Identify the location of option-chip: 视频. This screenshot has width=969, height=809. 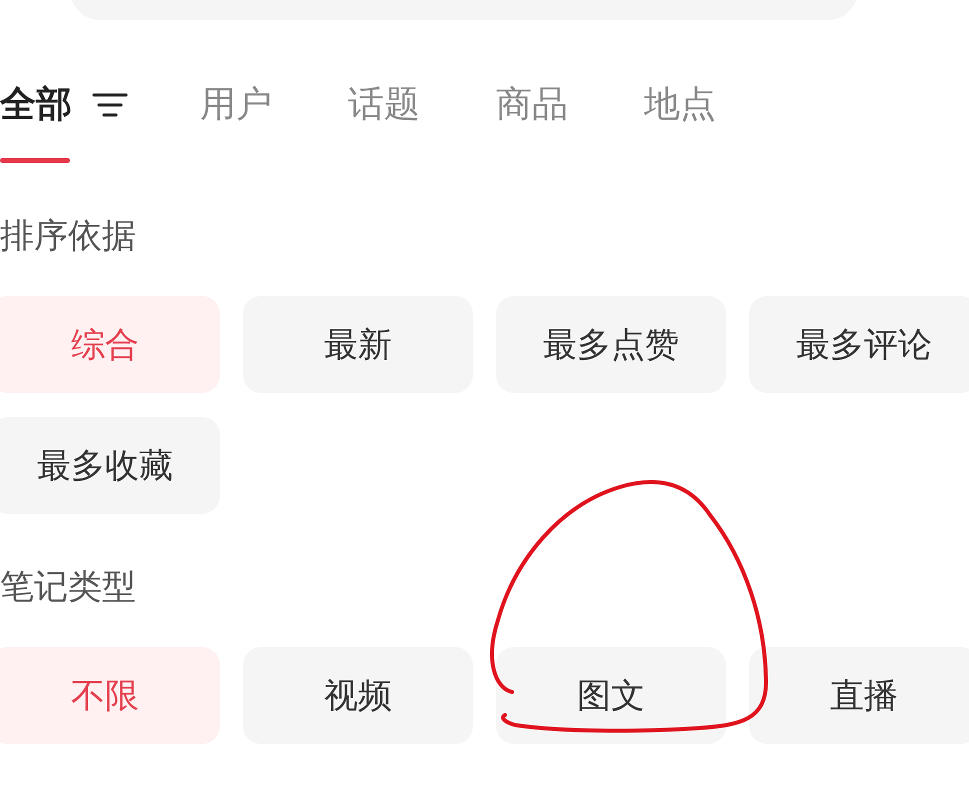
(358, 695).